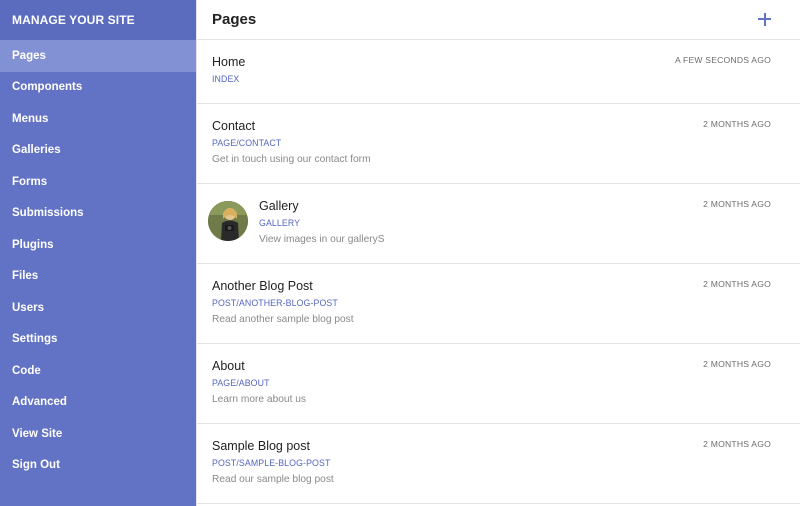 The width and height of the screenshot is (800, 506). What do you see at coordinates (98, 371) in the screenshot?
I see `sidebar-item-code: Code` at bounding box center [98, 371].